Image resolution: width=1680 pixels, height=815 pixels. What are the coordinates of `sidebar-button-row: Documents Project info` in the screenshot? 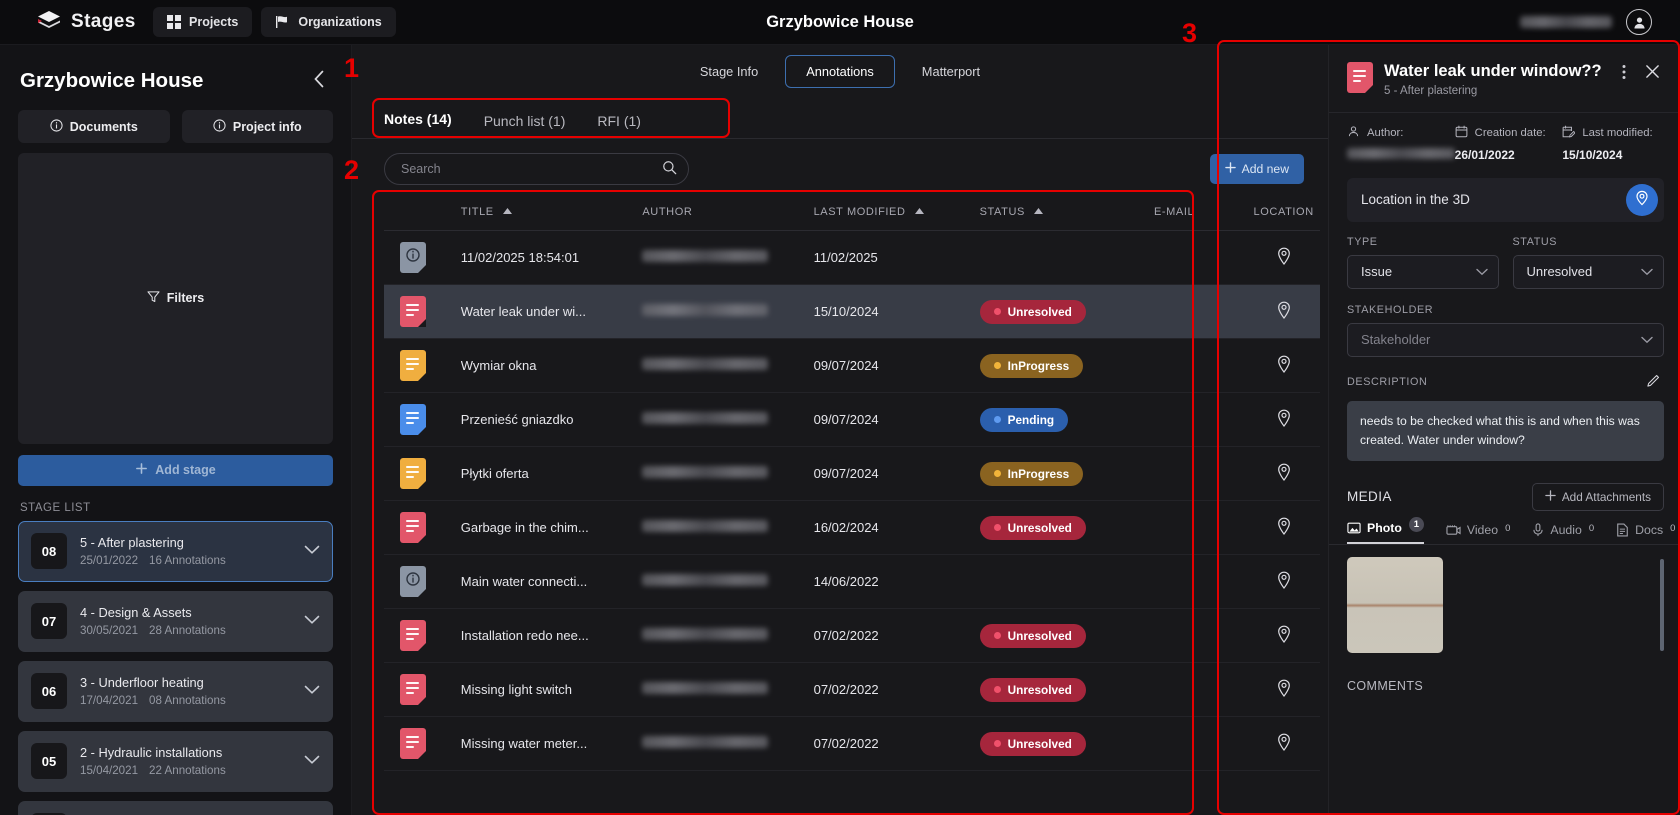 It's located at (175, 126).